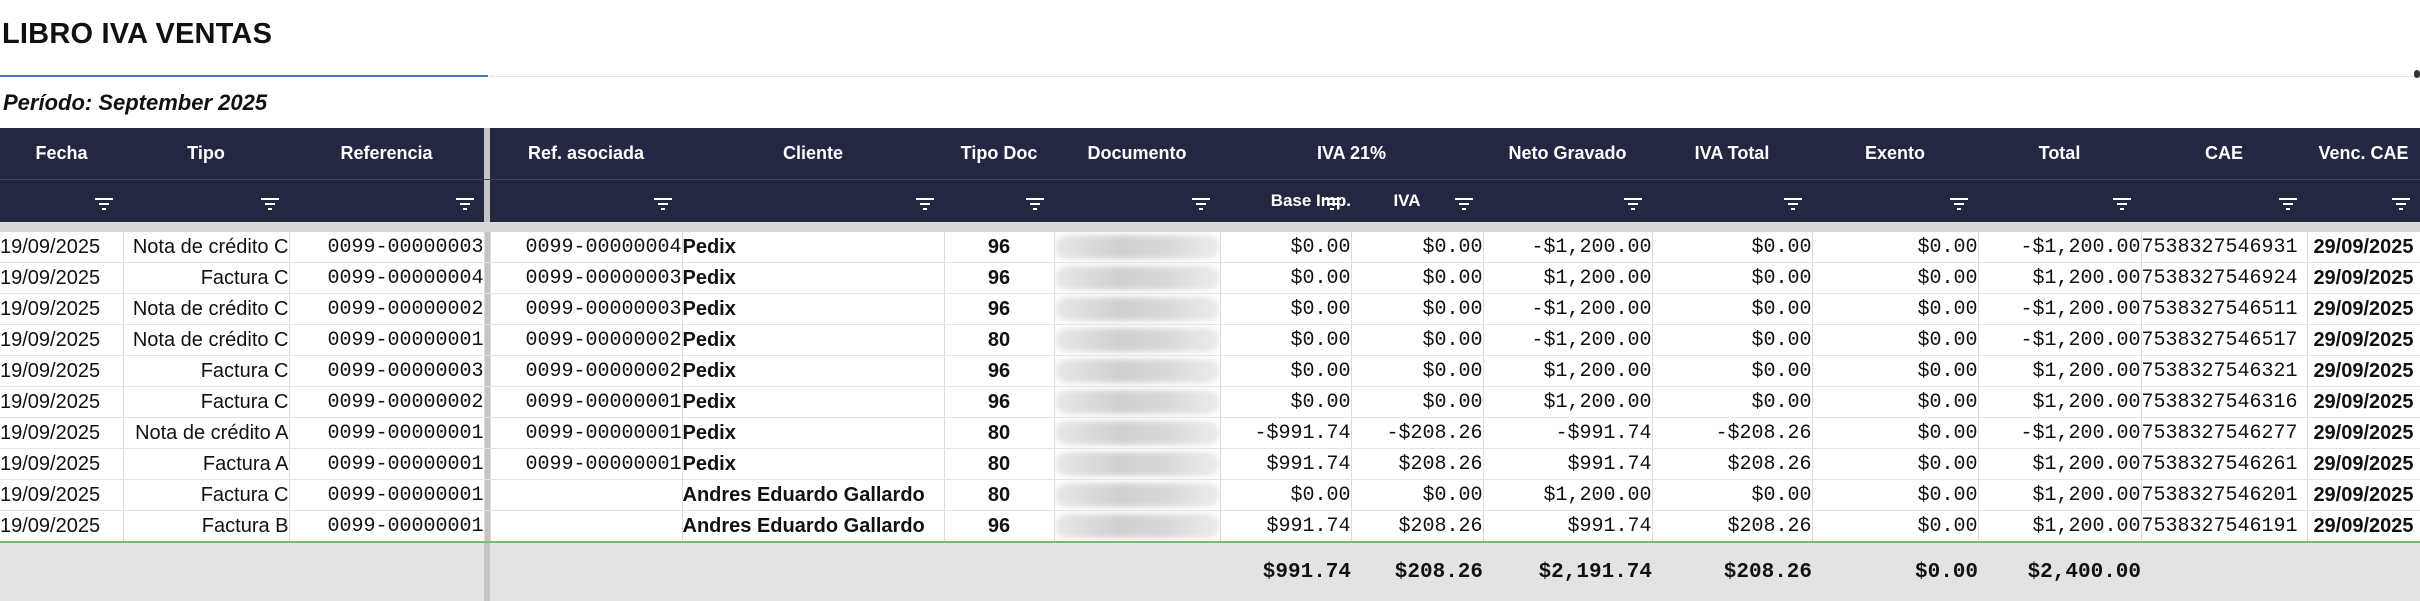 This screenshot has width=2420, height=601. I want to click on col-header-iva21: IVA 21%, so click(1351, 154).